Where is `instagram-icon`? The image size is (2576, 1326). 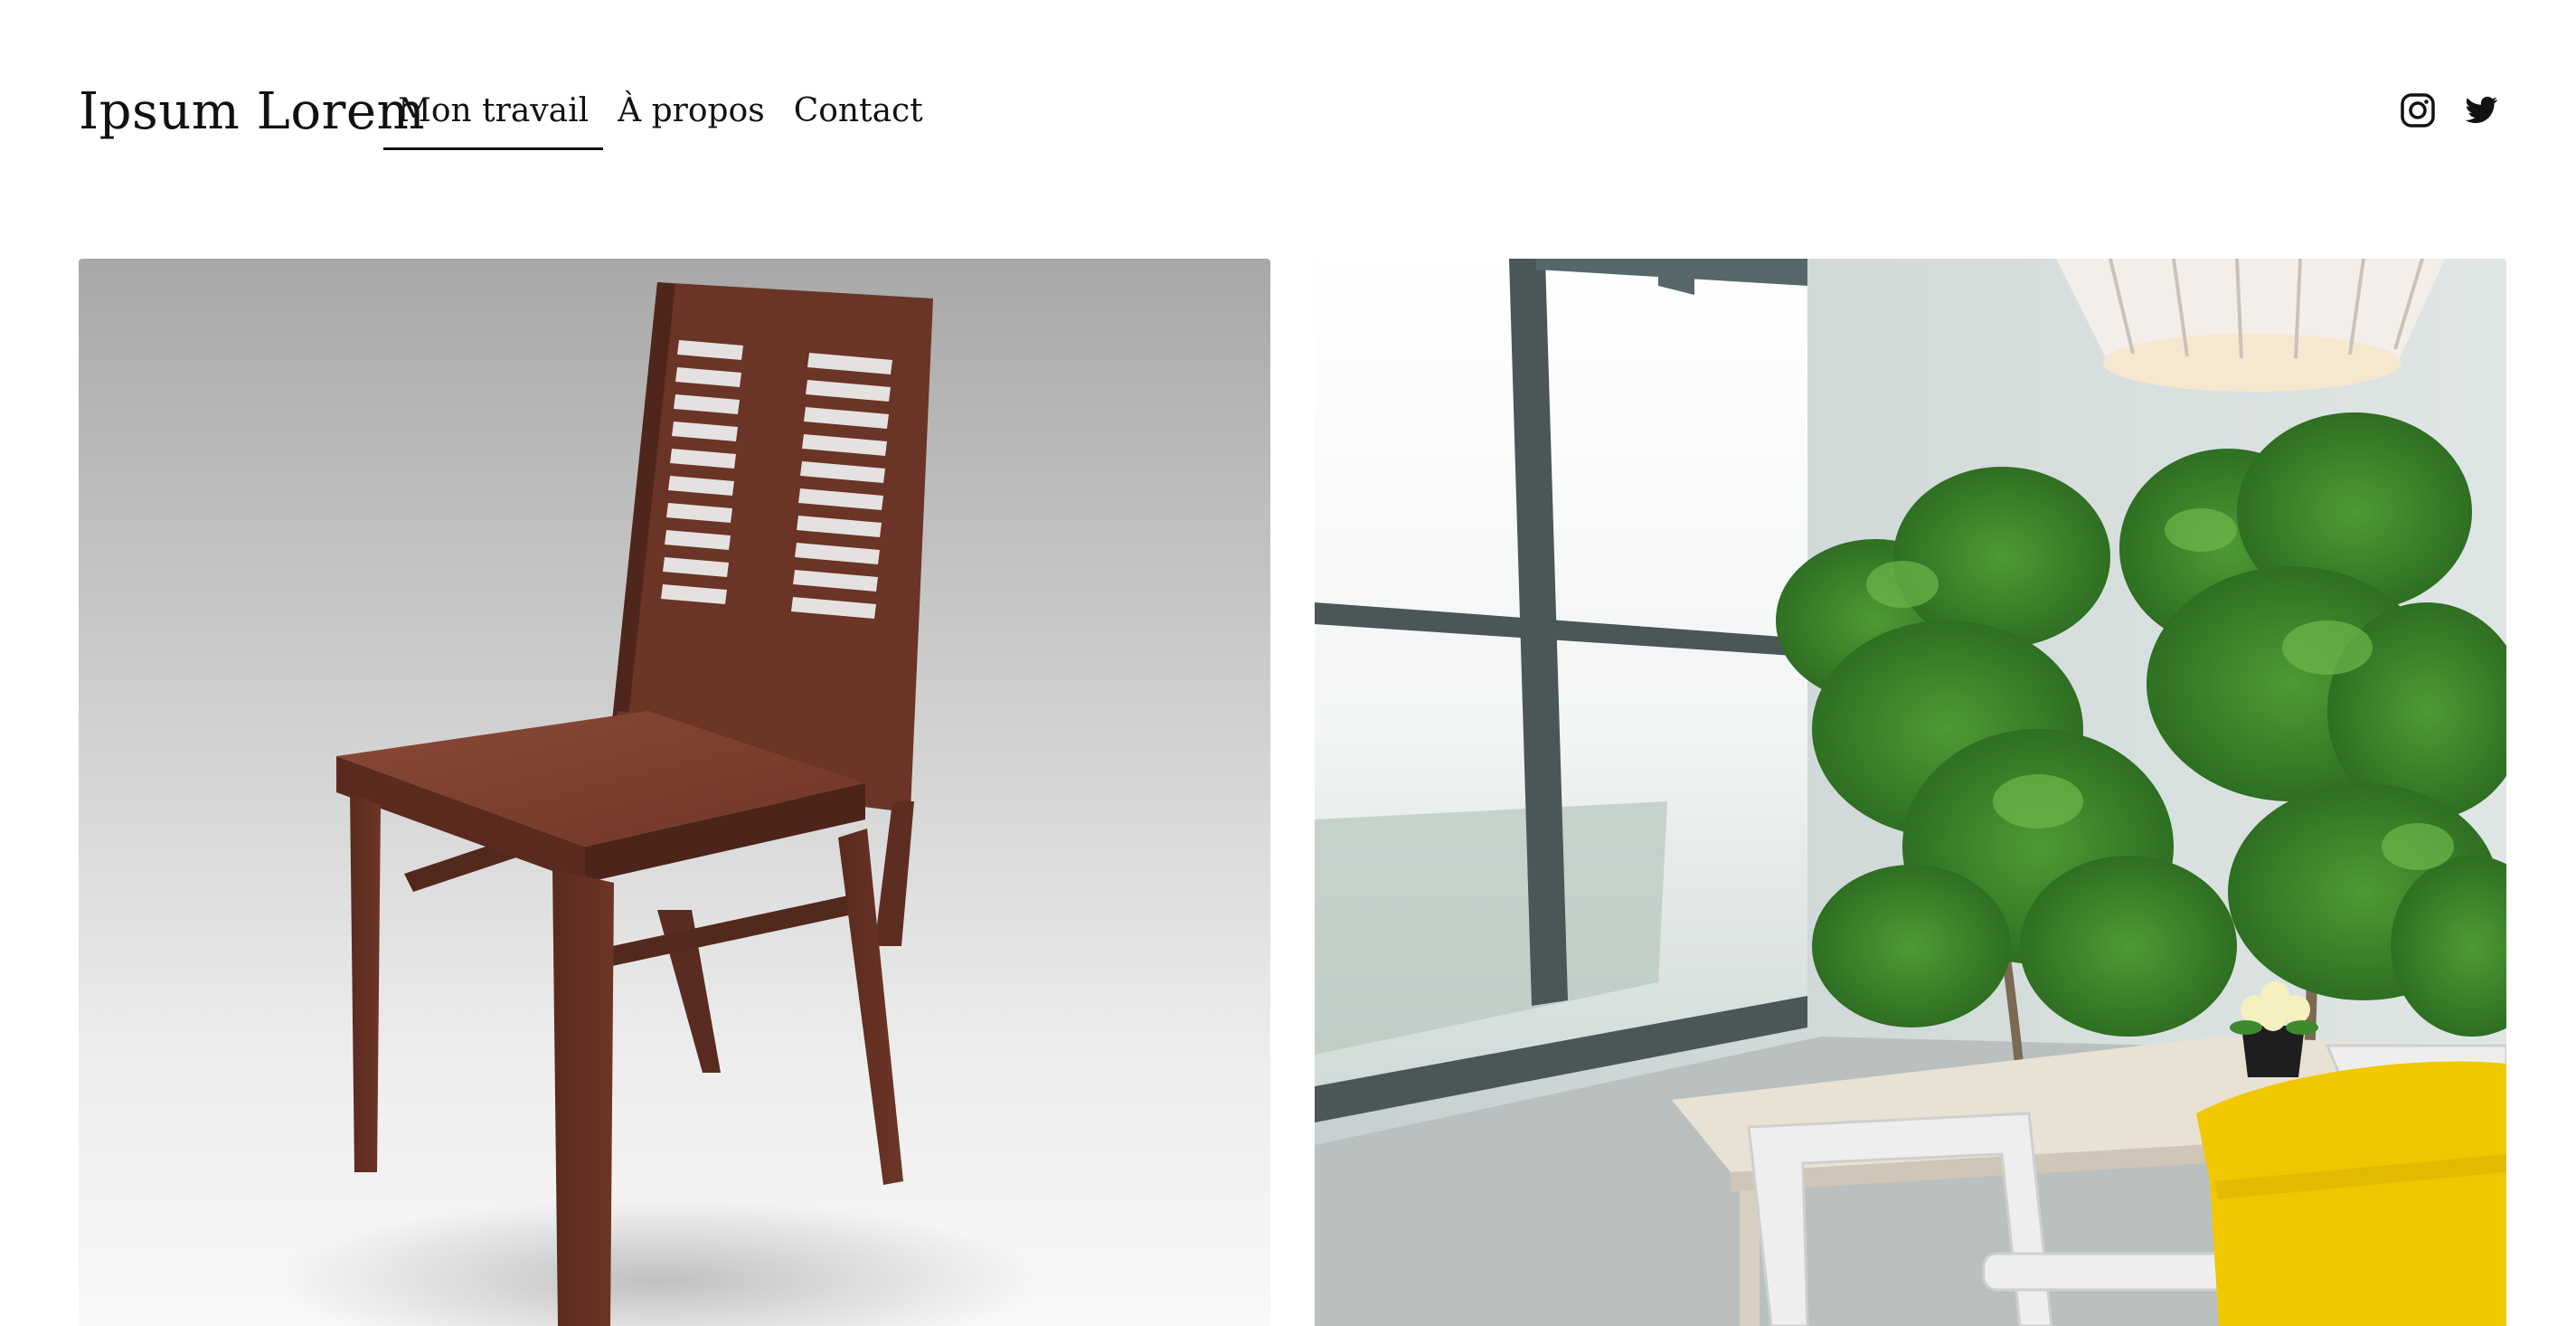
instagram-icon is located at coordinates (2418, 110).